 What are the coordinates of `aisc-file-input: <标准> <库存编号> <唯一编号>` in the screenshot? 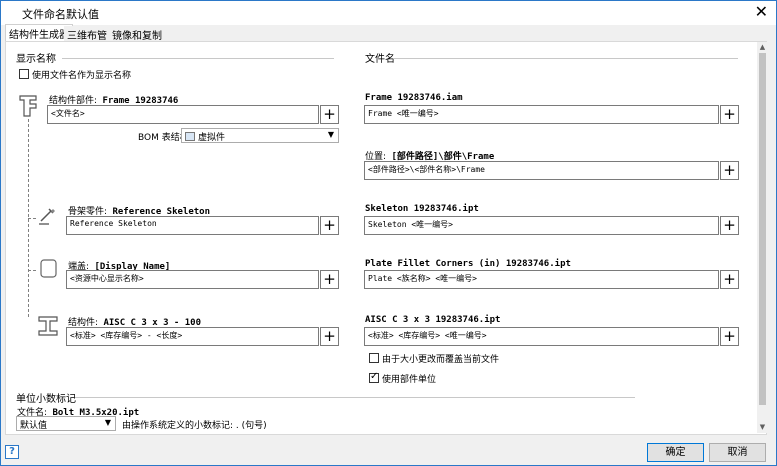 It's located at (541, 336).